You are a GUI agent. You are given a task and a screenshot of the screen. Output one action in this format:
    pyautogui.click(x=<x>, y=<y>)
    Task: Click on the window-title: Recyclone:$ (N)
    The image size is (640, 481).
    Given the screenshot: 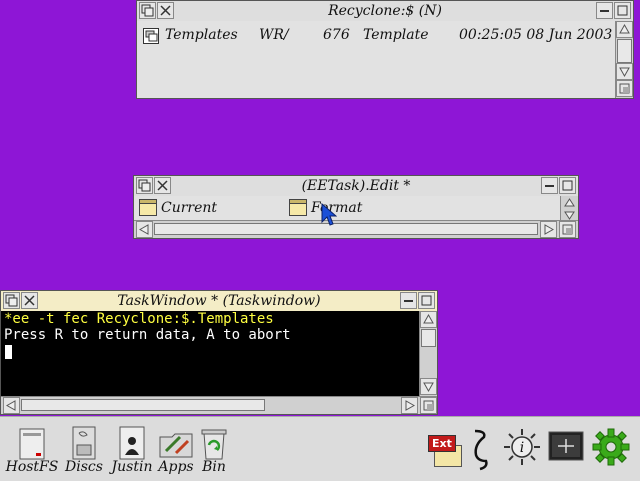 What is the action you would take?
    pyautogui.click(x=385, y=11)
    